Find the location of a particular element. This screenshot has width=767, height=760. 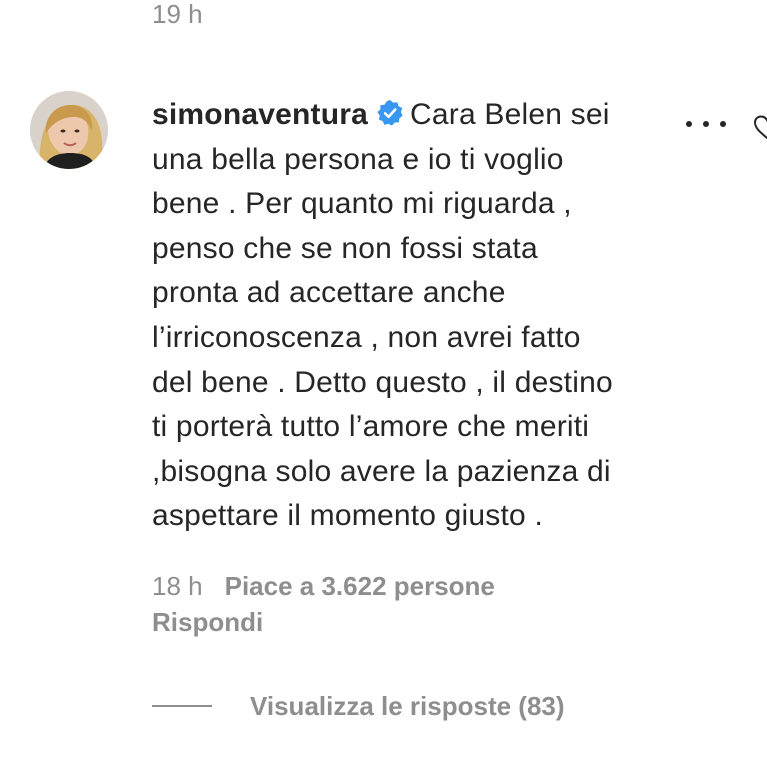

comment-timestamp: 18 h is located at coordinates (177, 586).